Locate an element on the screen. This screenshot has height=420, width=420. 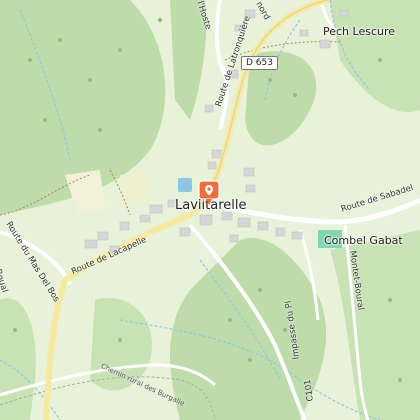
place-label-pech-lescure: Pech Lescure is located at coordinates (359, 31).